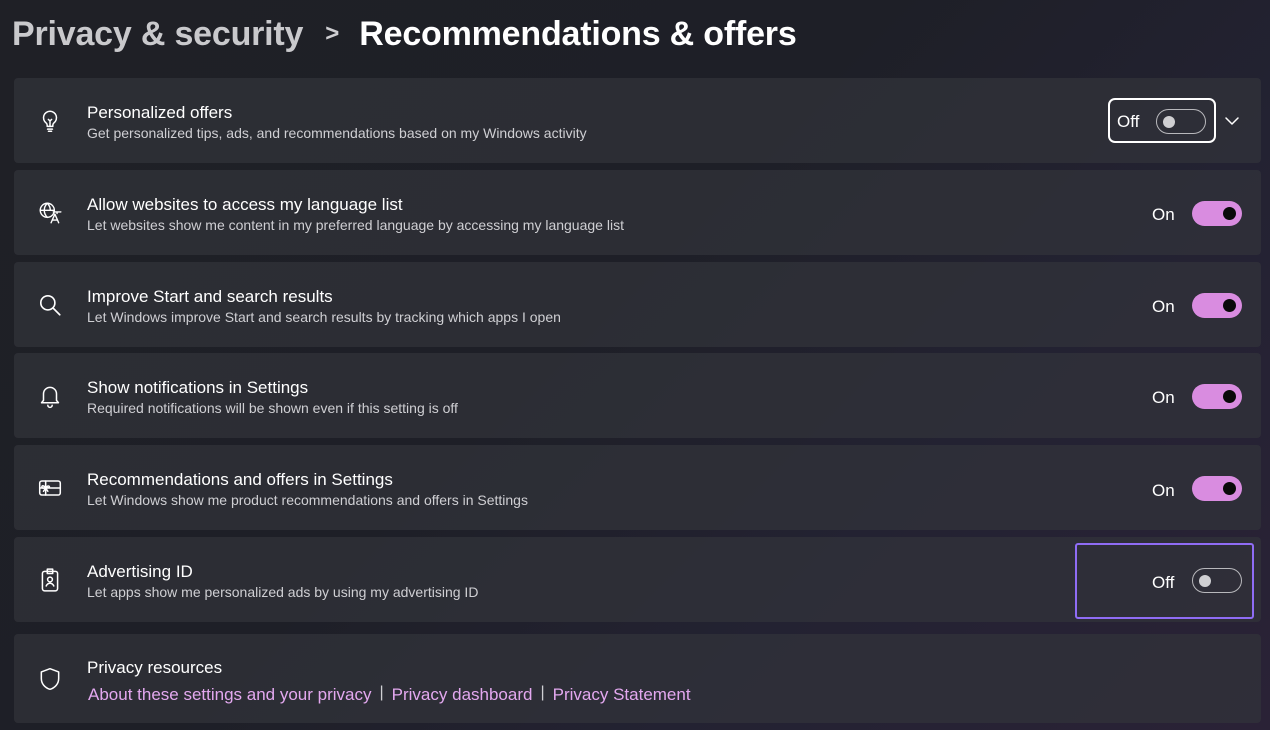 The height and width of the screenshot is (730, 1270). What do you see at coordinates (140, 571) in the screenshot?
I see `setting-title: Advertising ID` at bounding box center [140, 571].